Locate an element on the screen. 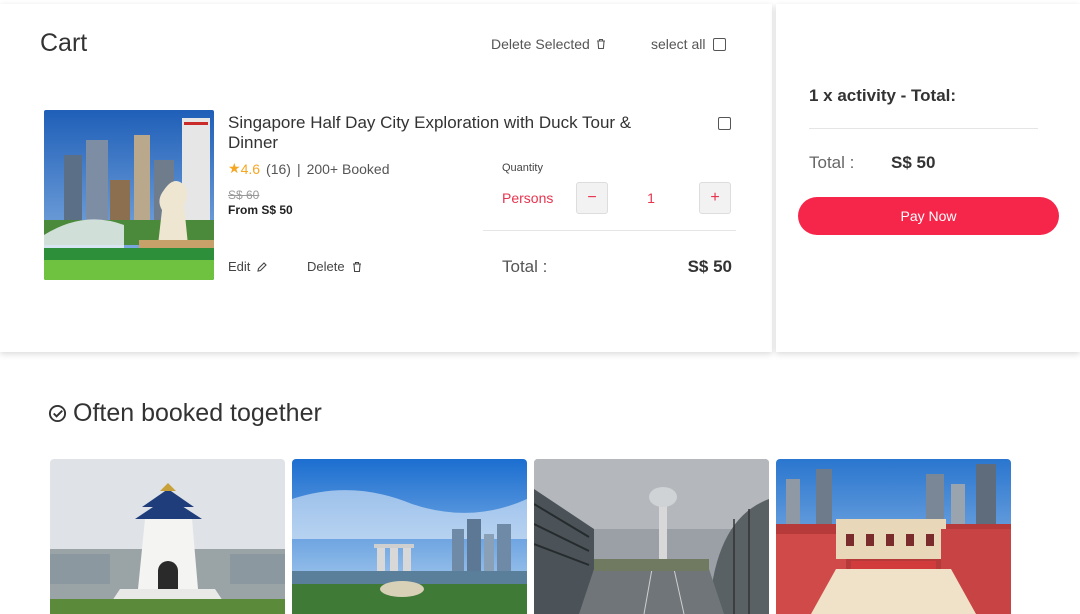 This screenshot has height=614, width=1080. item-select-checkbox is located at coordinates (724, 123).